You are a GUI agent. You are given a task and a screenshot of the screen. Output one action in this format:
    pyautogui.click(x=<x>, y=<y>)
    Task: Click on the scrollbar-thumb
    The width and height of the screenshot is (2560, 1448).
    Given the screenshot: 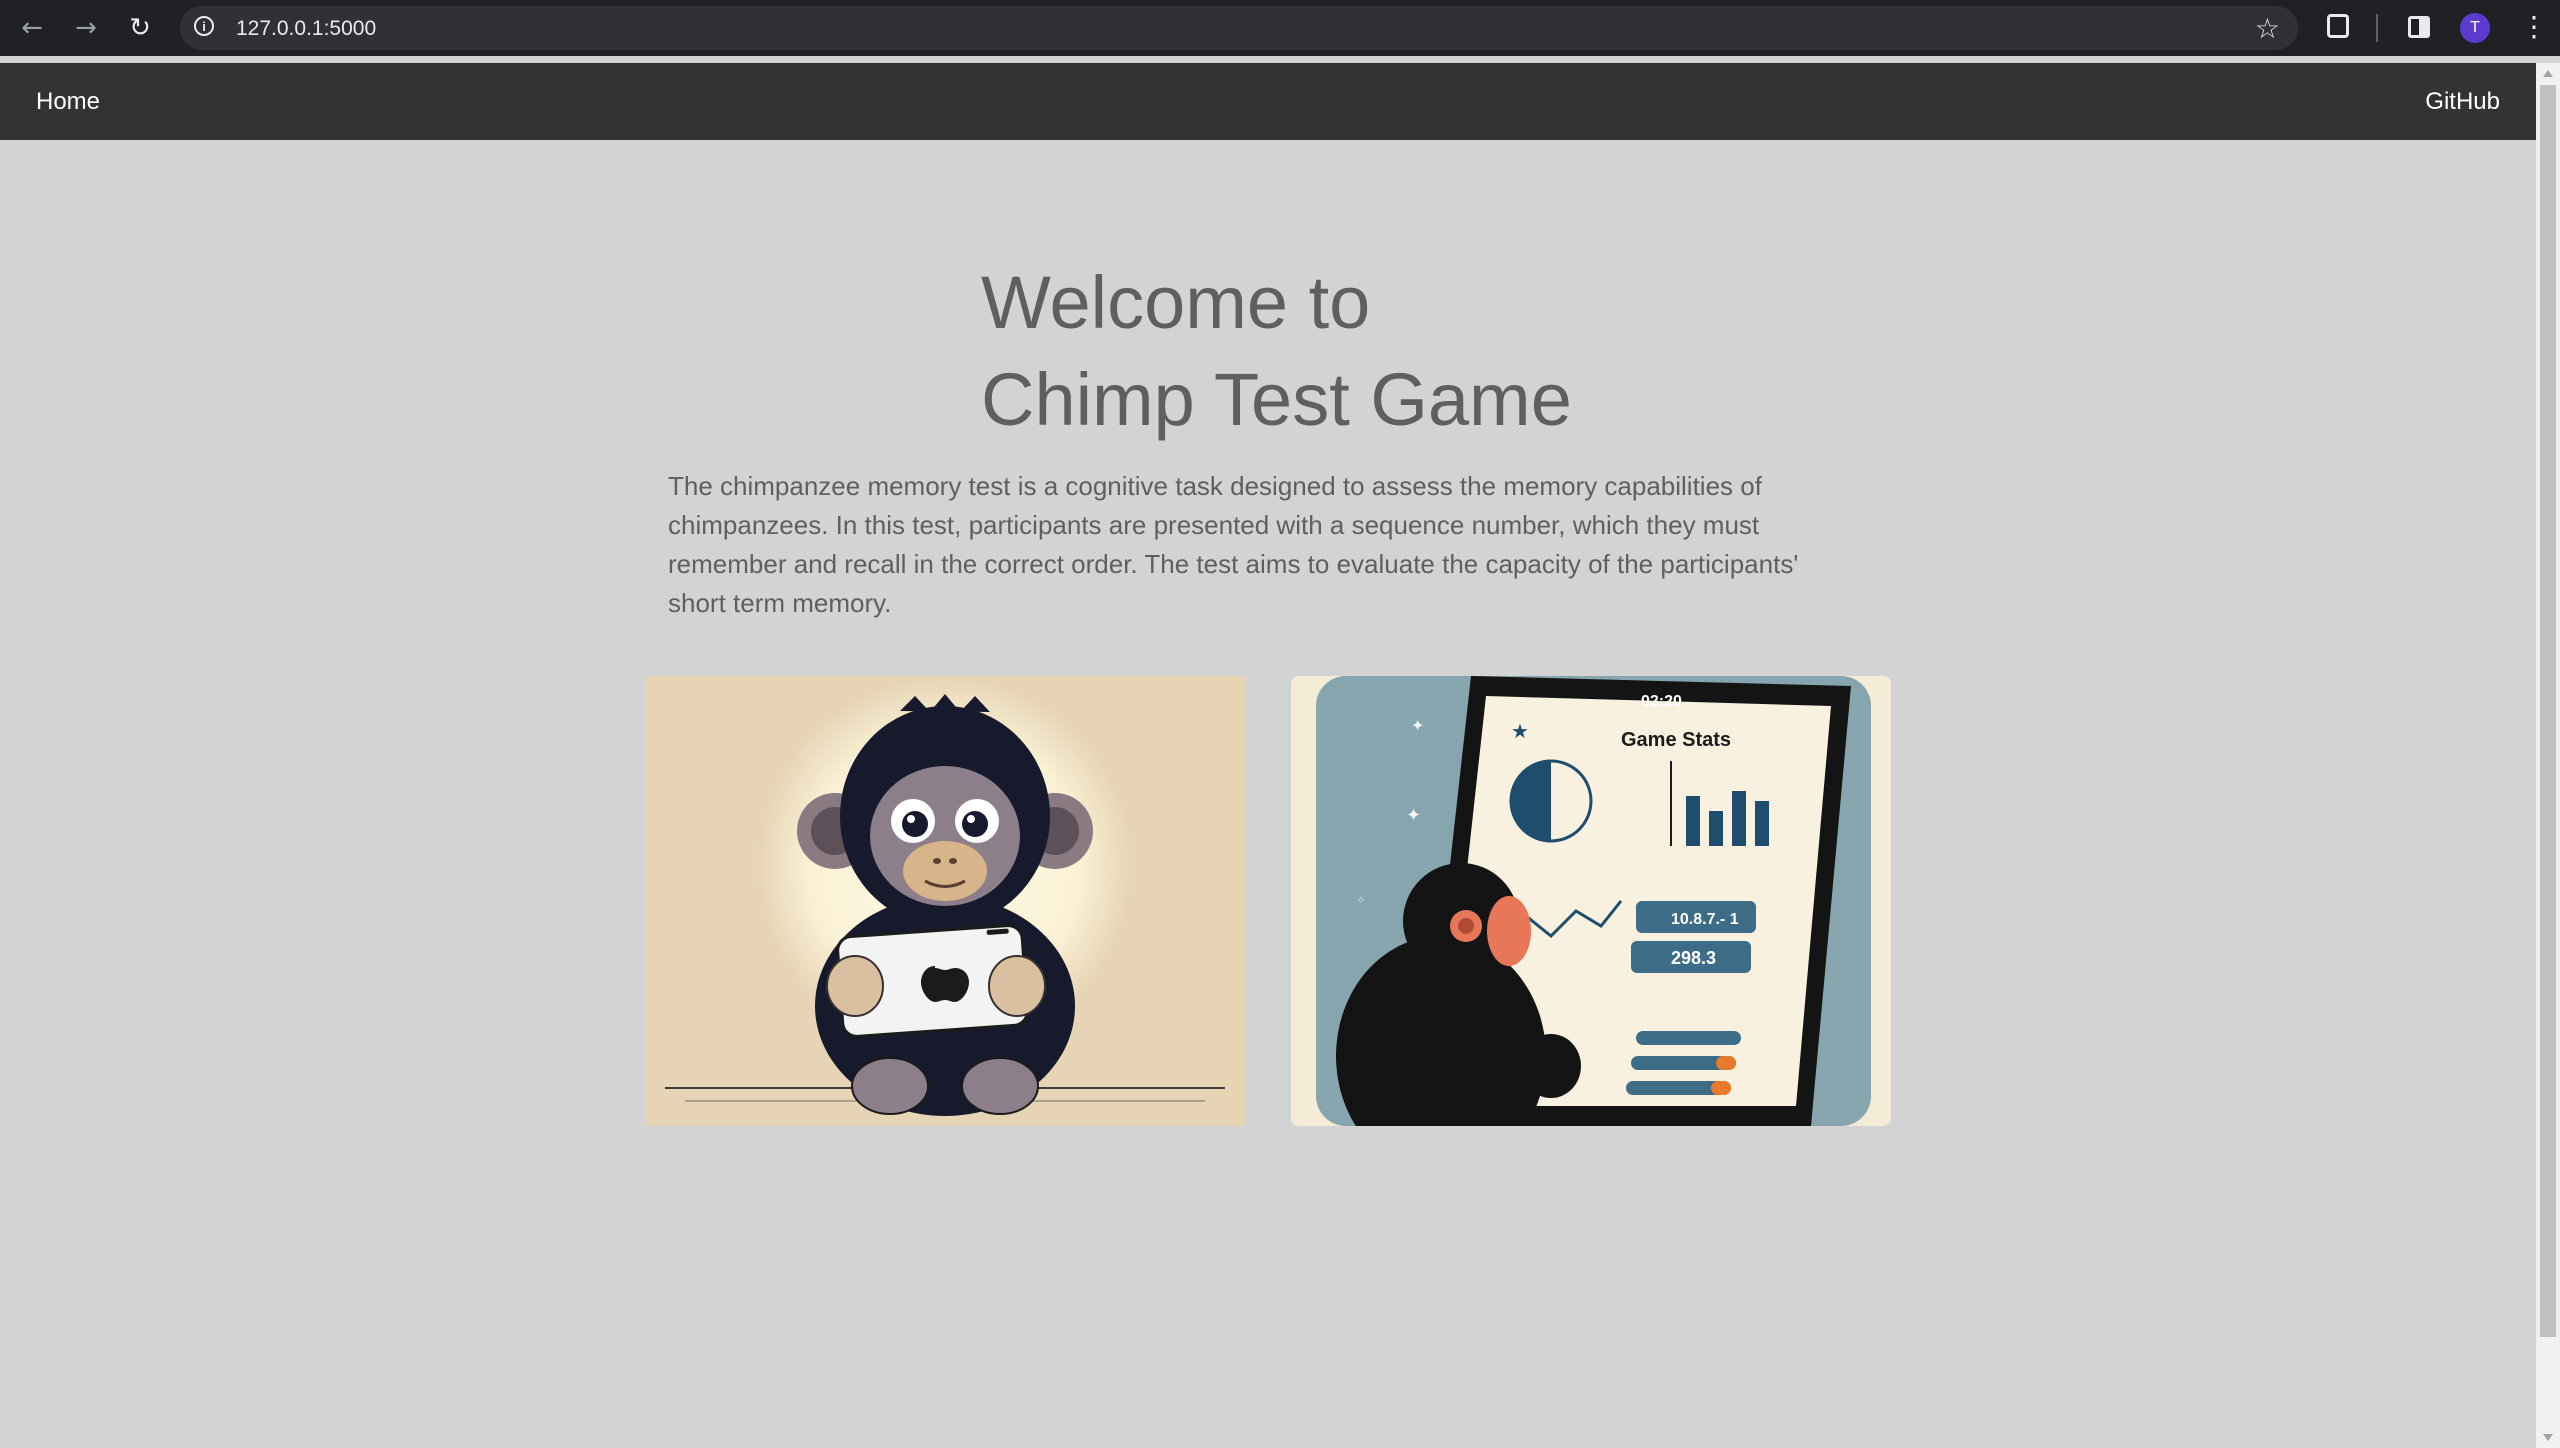 What is the action you would take?
    pyautogui.click(x=2548, y=711)
    